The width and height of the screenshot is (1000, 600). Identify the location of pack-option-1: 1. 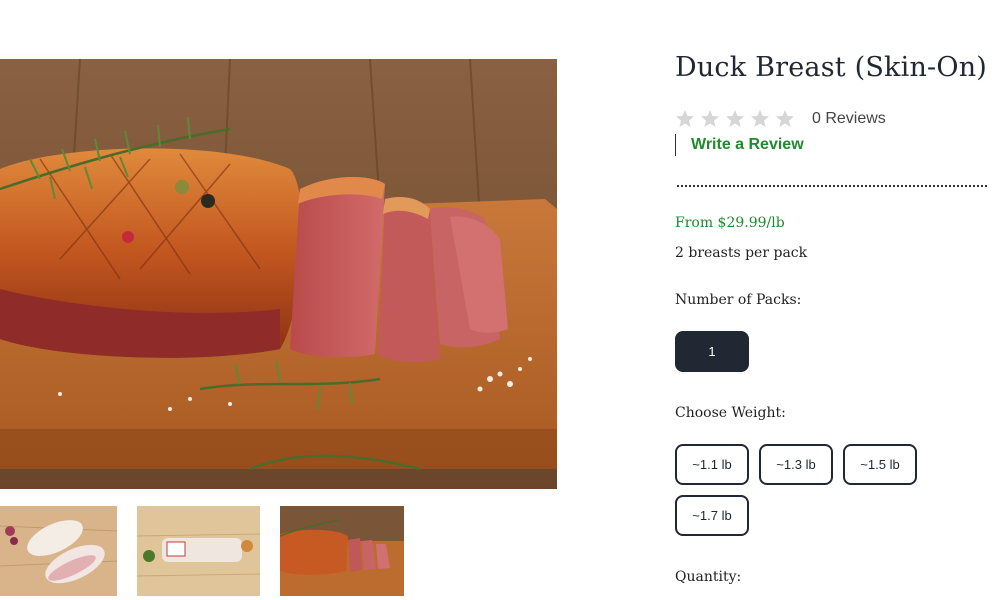
(712, 351).